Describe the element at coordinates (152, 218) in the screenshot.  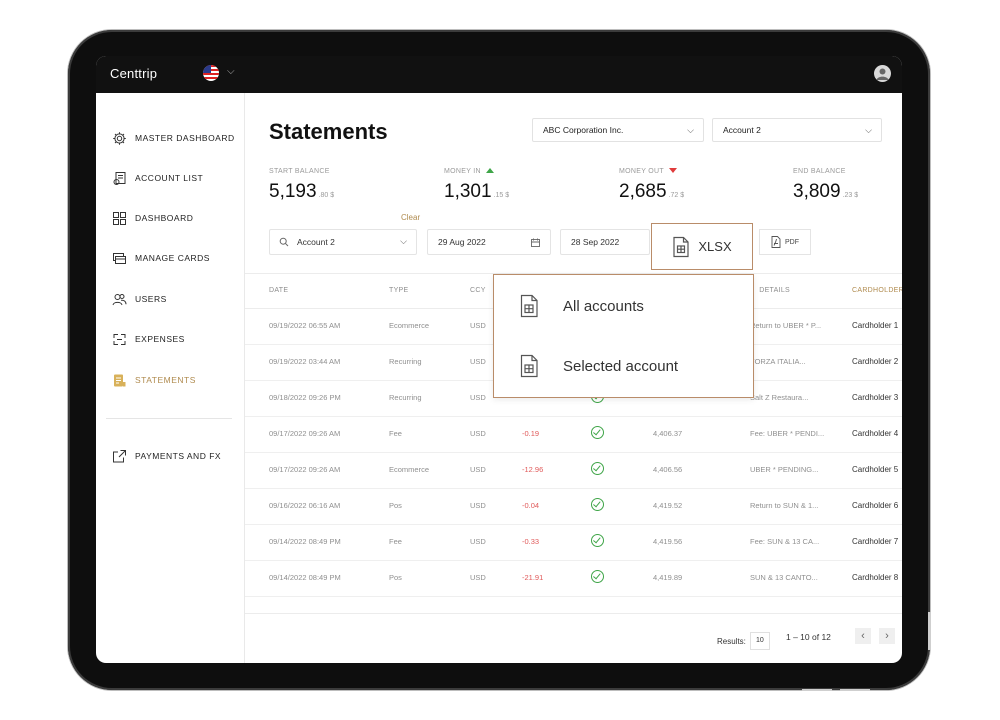
I see `sidebar-item-dashboard: DASHBOARD` at that location.